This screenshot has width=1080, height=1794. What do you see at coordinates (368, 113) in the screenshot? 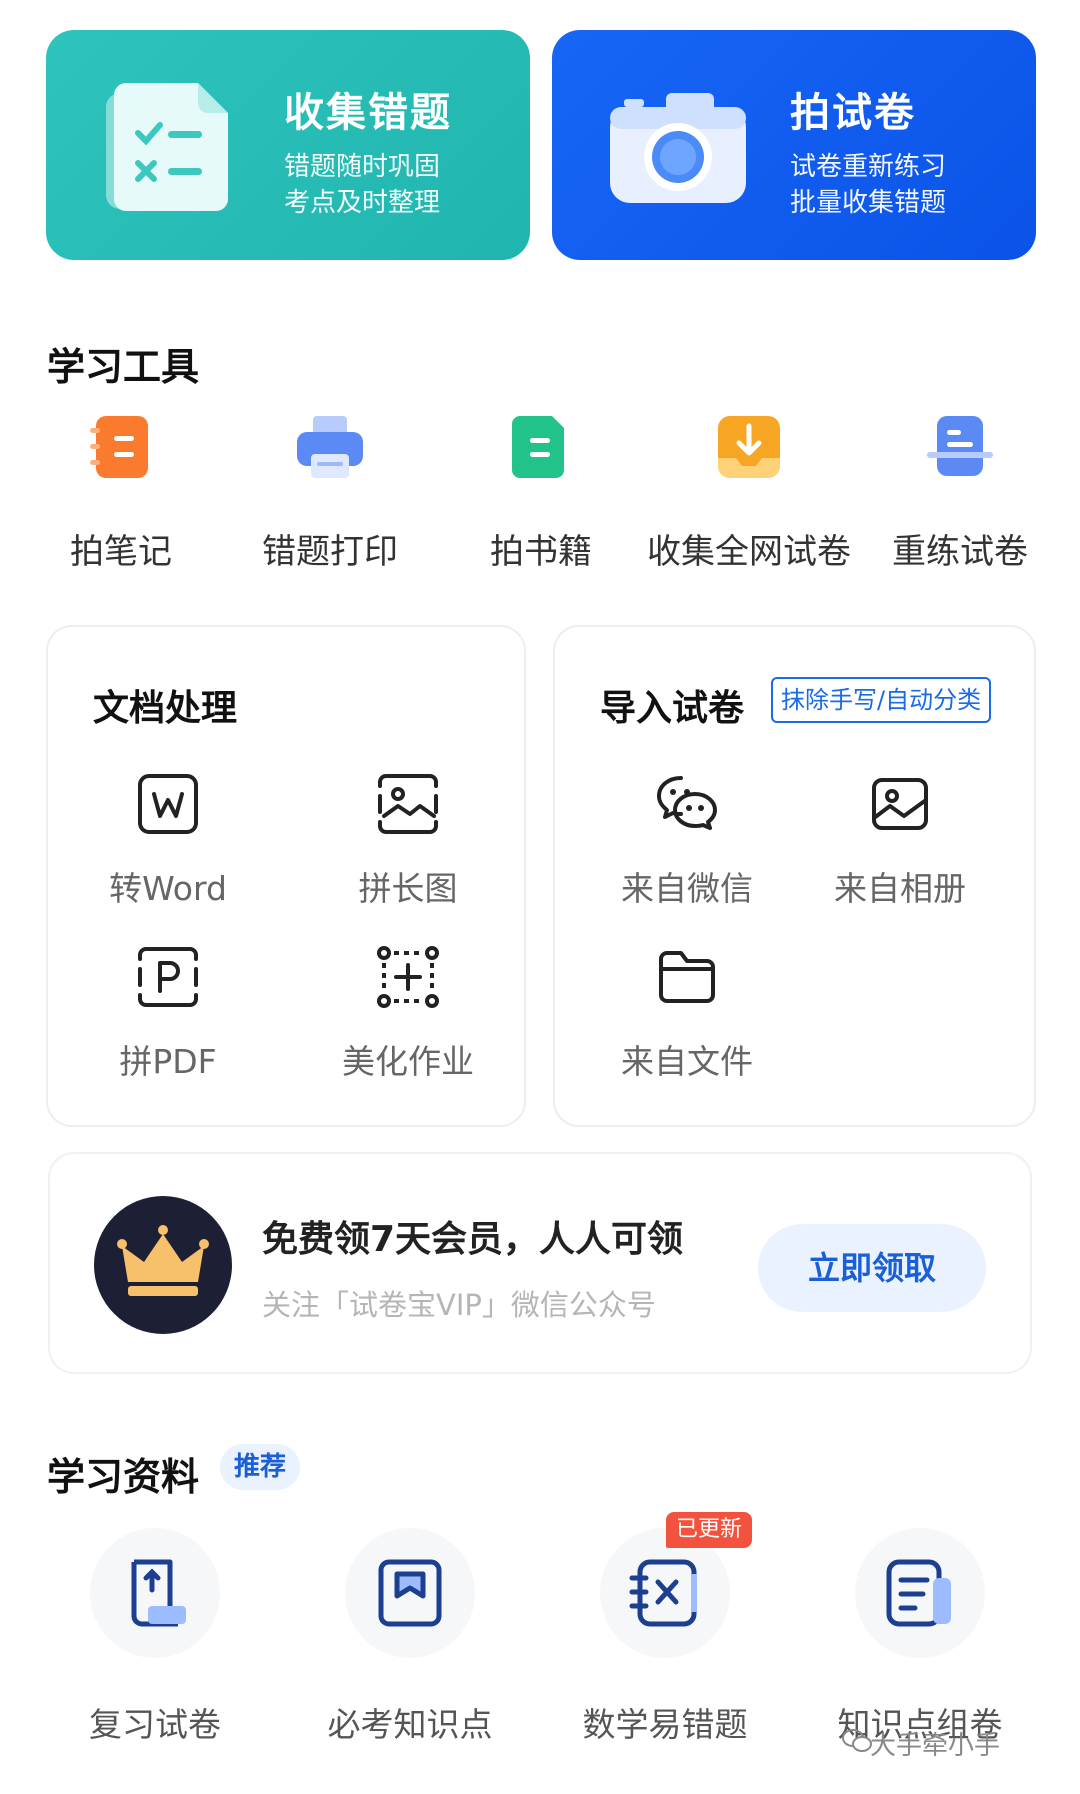
I see `collect-wrong-title: 收集错题` at bounding box center [368, 113].